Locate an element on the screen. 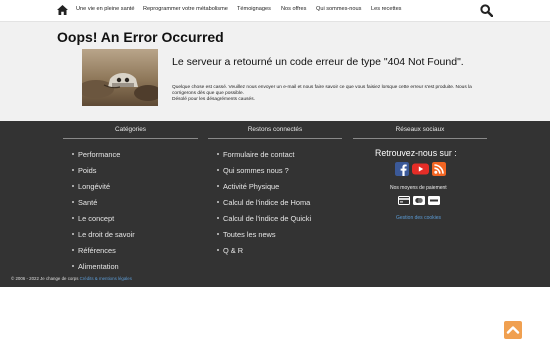 The image size is (550, 344). footer-link-indice-quicki: Calcul de l'indice de Quicki is located at coordinates (264, 218).